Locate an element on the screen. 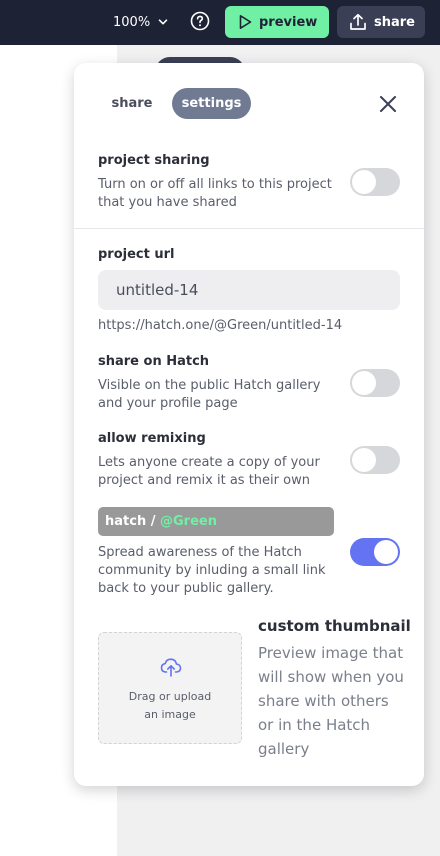 The image size is (440, 856). description-line: or in the Hatch is located at coordinates (314, 725).